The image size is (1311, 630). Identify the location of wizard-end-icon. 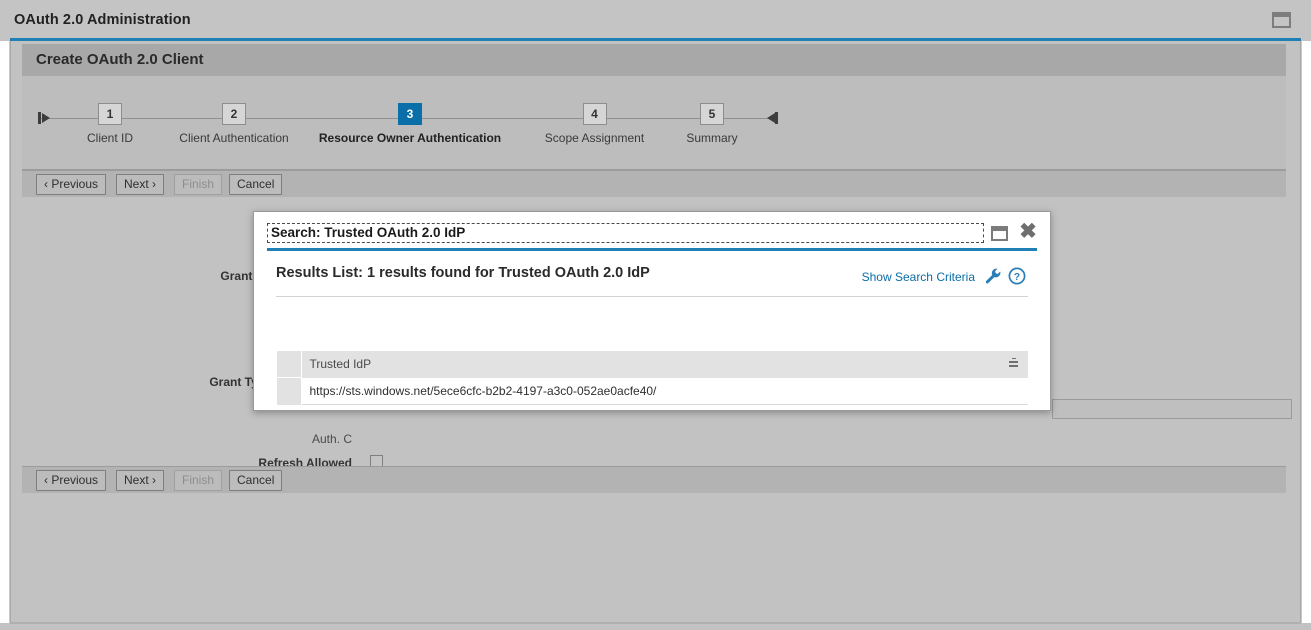
(771, 118).